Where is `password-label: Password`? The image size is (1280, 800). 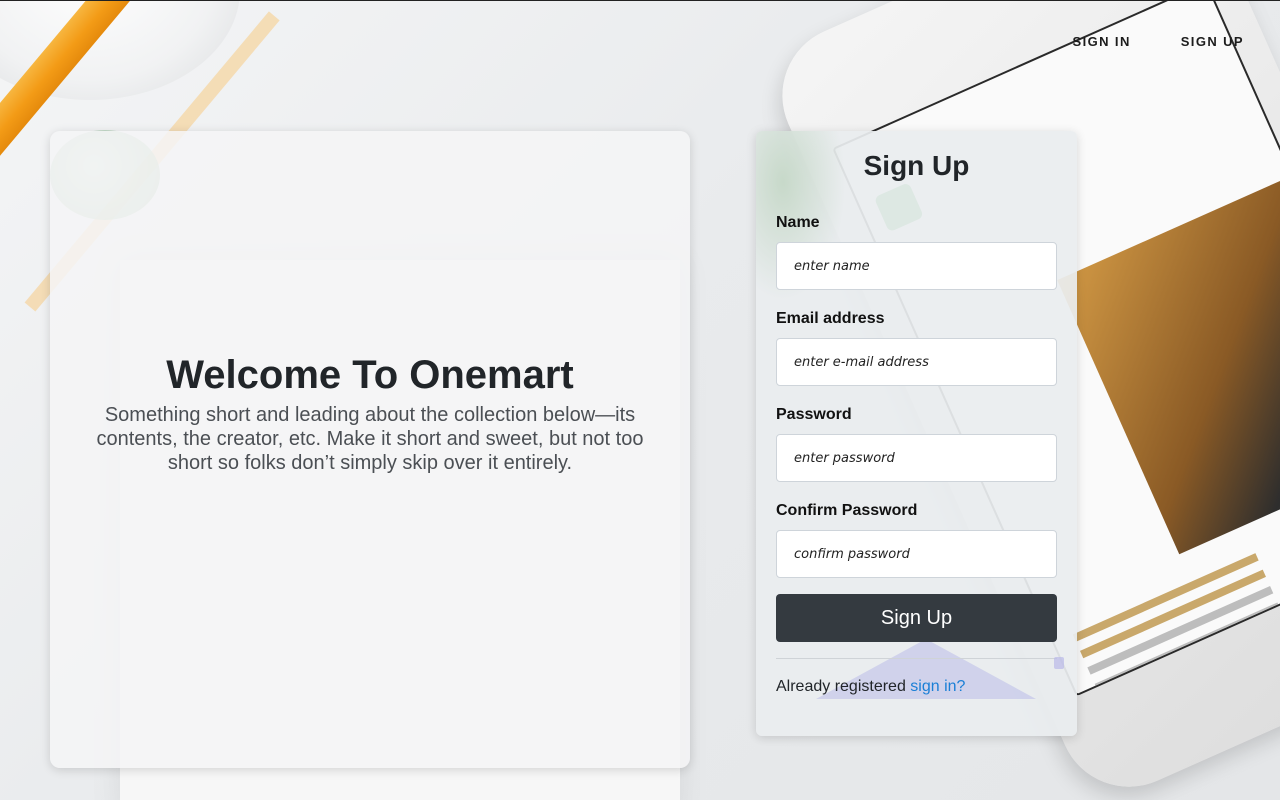
password-label: Password is located at coordinates (814, 414).